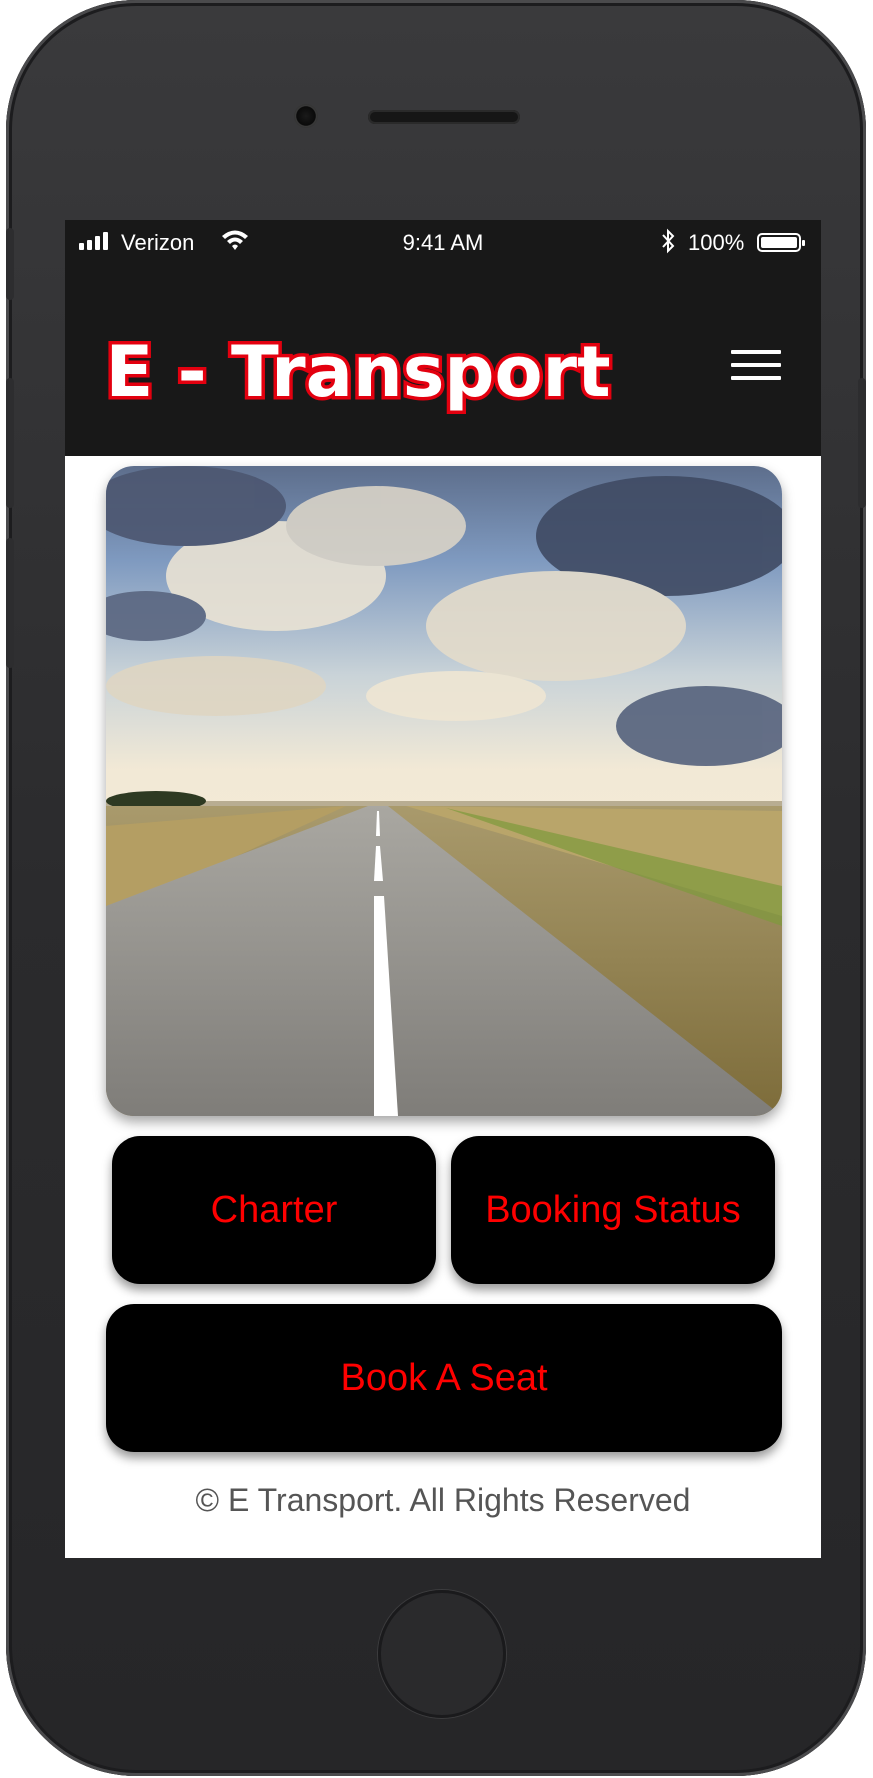  What do you see at coordinates (274, 1210) in the screenshot?
I see `charter-button: Charter` at bounding box center [274, 1210].